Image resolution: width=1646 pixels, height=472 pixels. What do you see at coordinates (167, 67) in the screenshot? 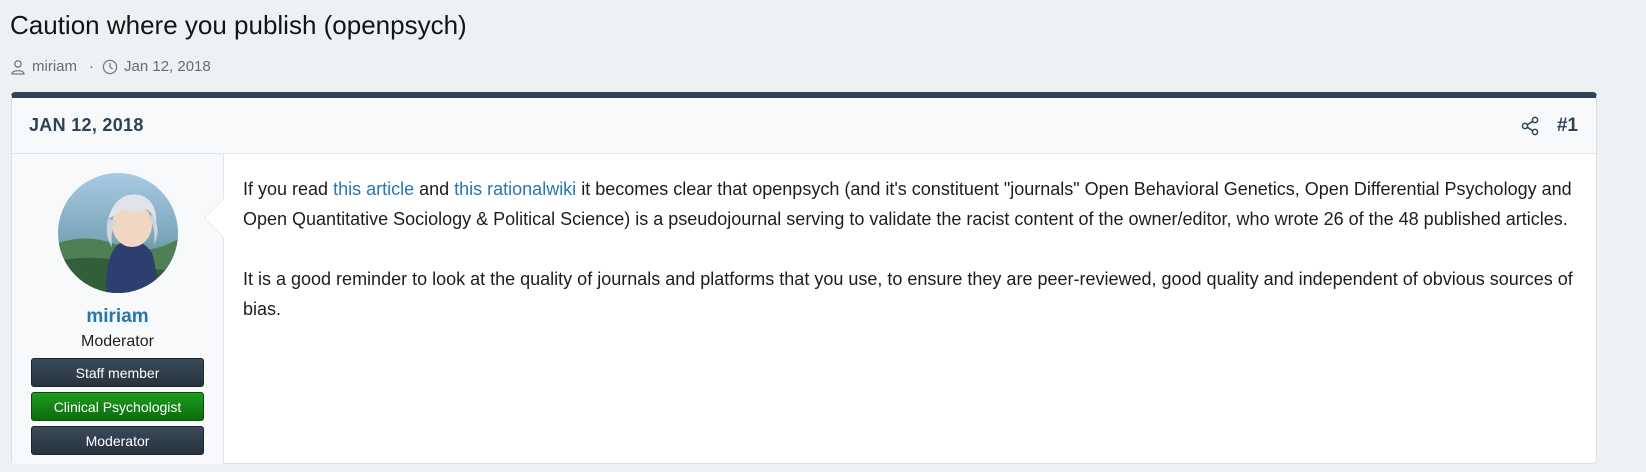
I see `thread-date-link: Jan 12, 2018` at bounding box center [167, 67].